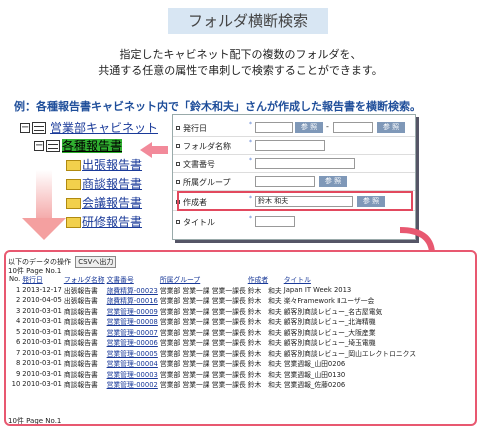 This screenshot has width=481, height=429. I want to click on cell-title: 楽々Framework Ⅱユーザ一会, so click(329, 301).